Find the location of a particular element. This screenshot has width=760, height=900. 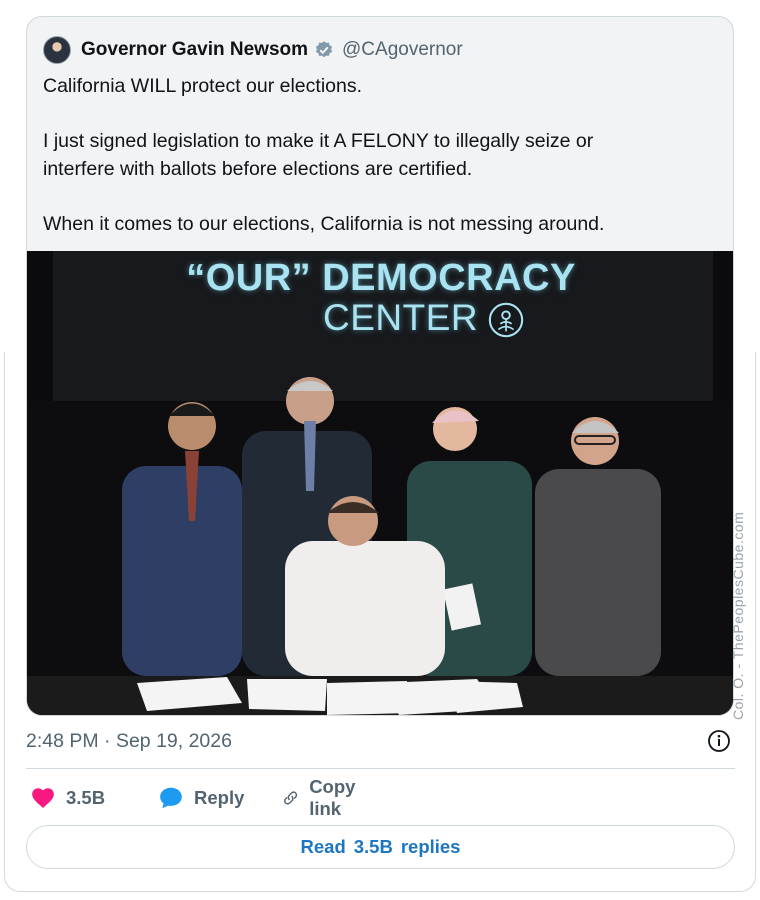

divider is located at coordinates (380, 768).